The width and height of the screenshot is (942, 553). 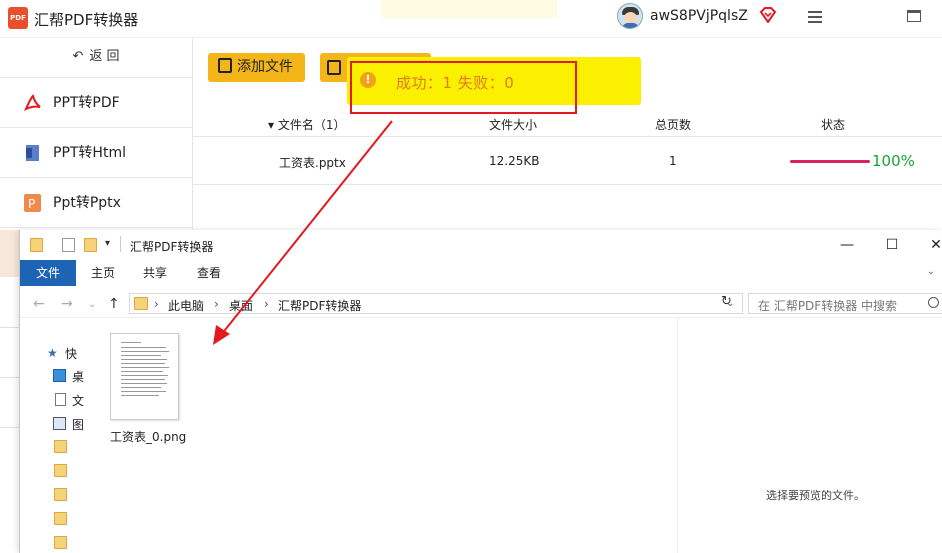 I want to click on recent-dropdown-icon: ⌄, so click(x=92, y=304).